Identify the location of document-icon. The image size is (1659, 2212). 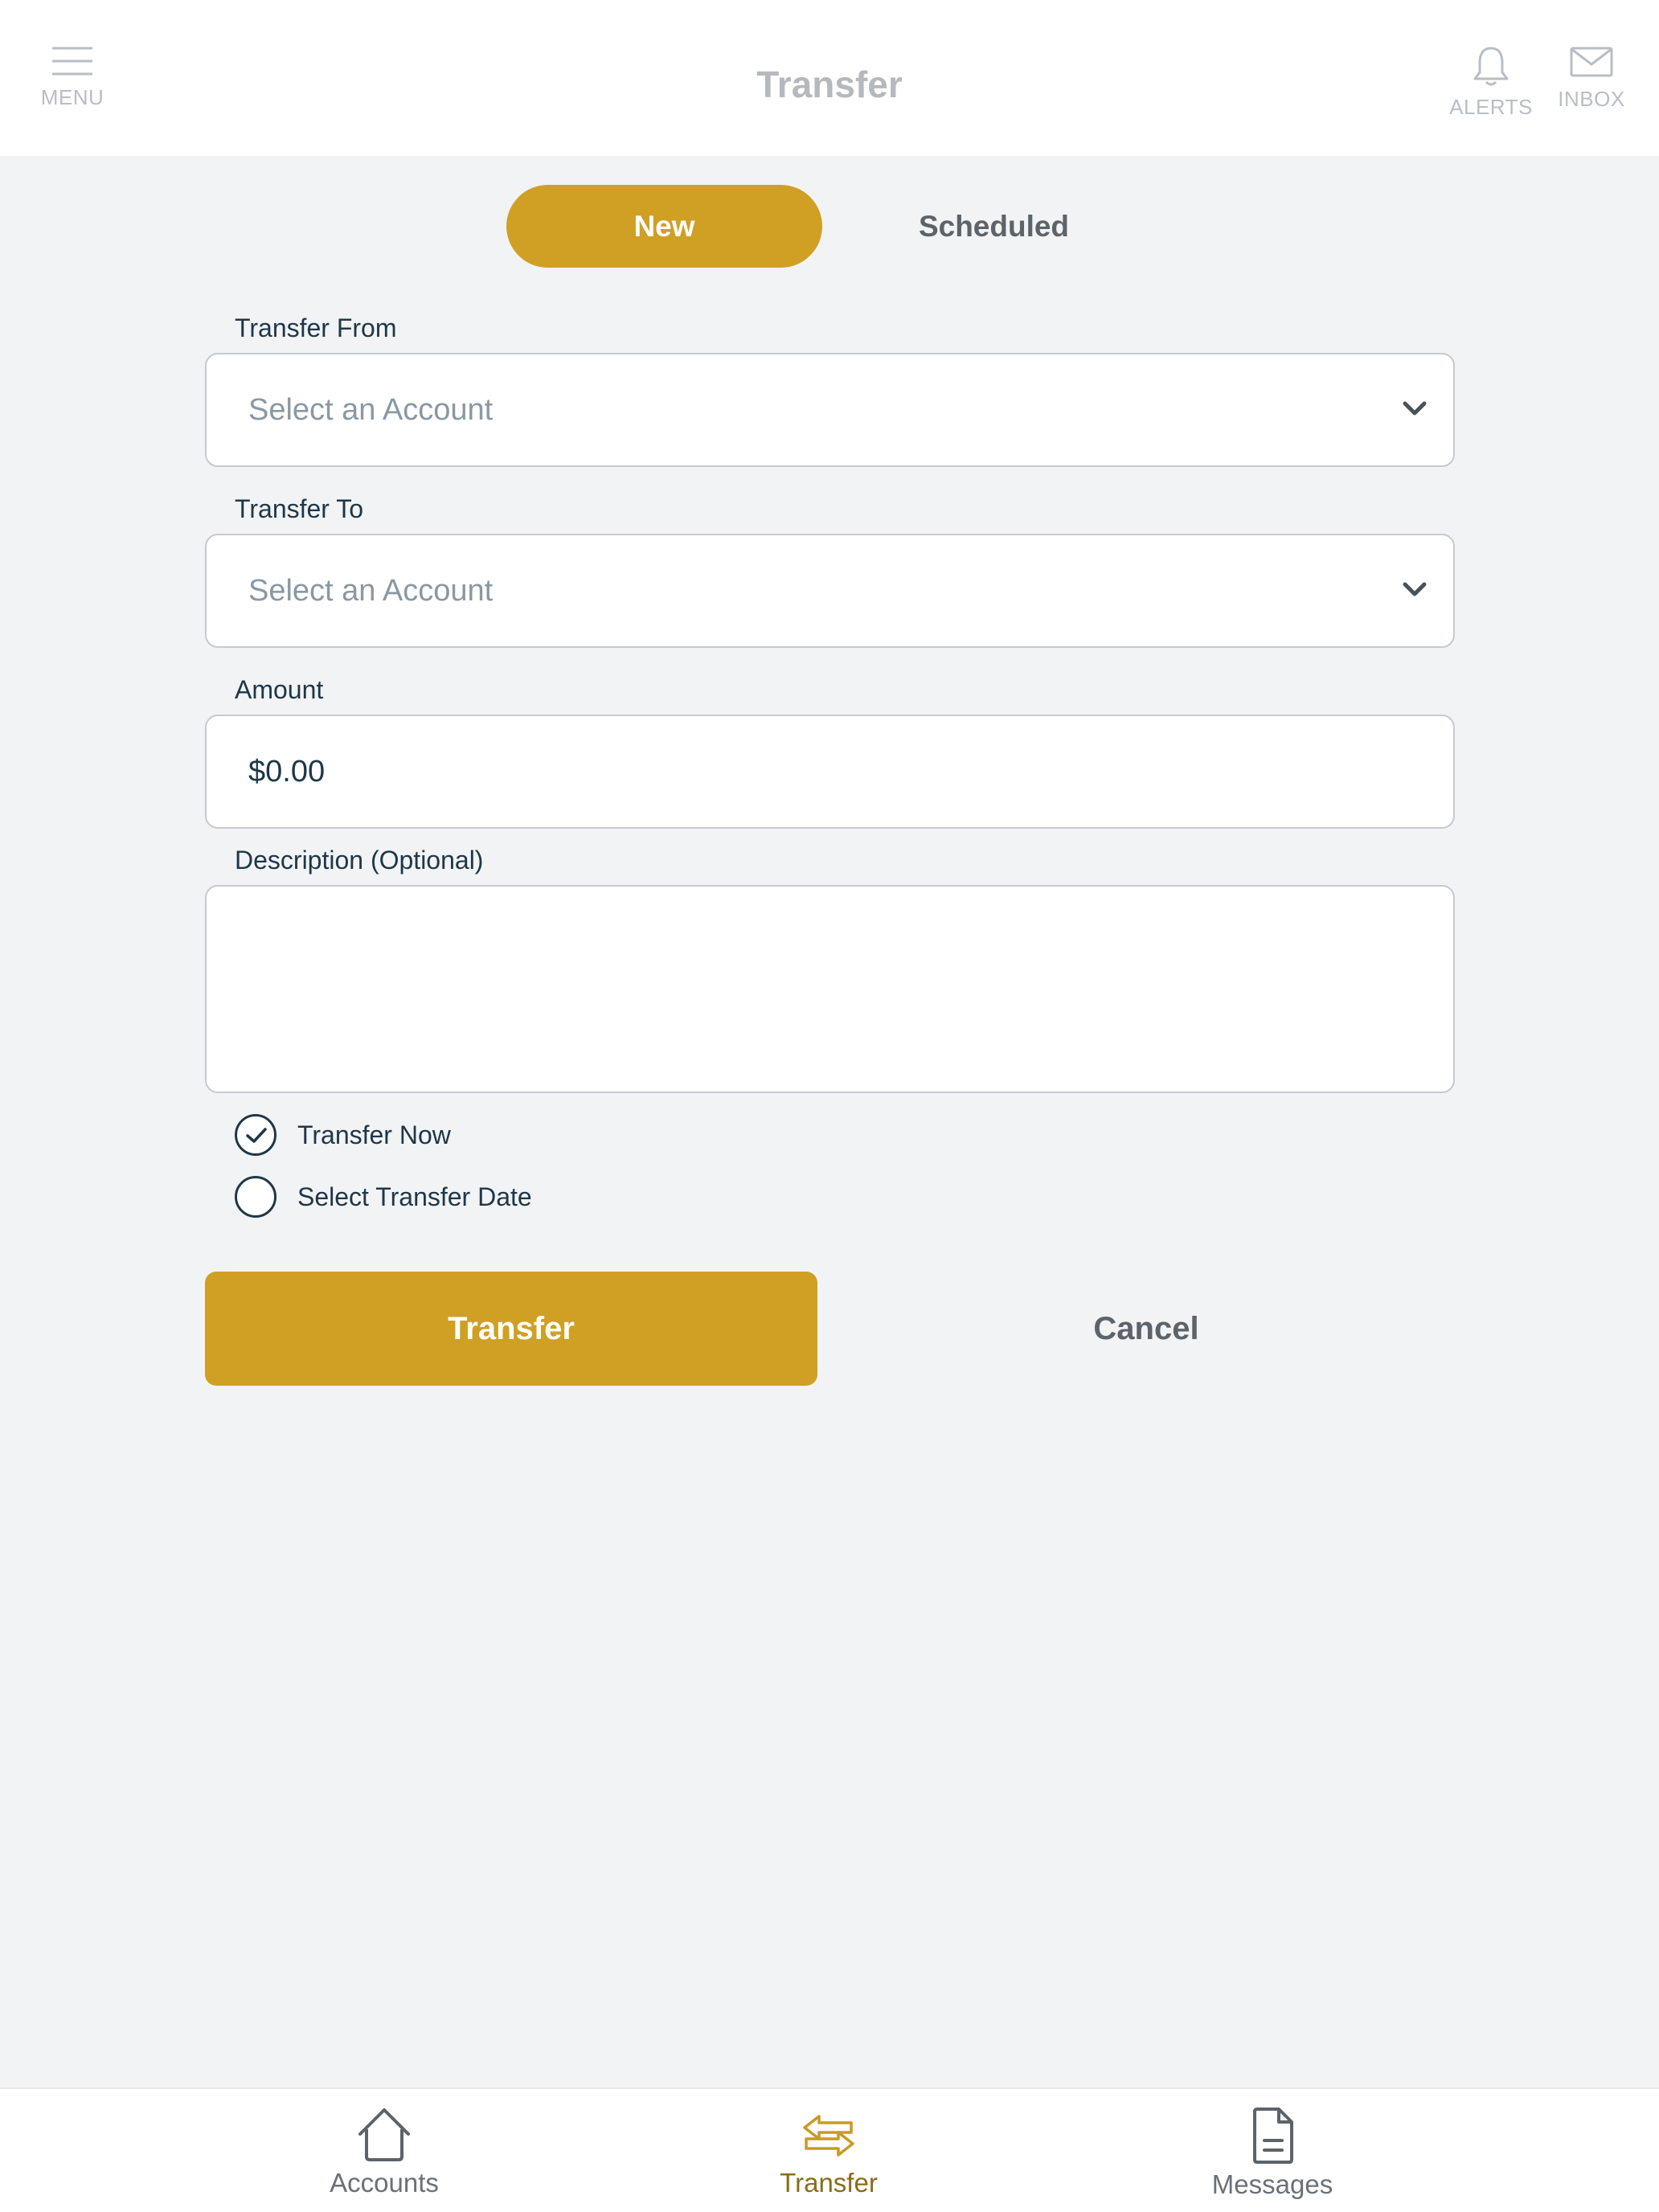
(1273, 2136).